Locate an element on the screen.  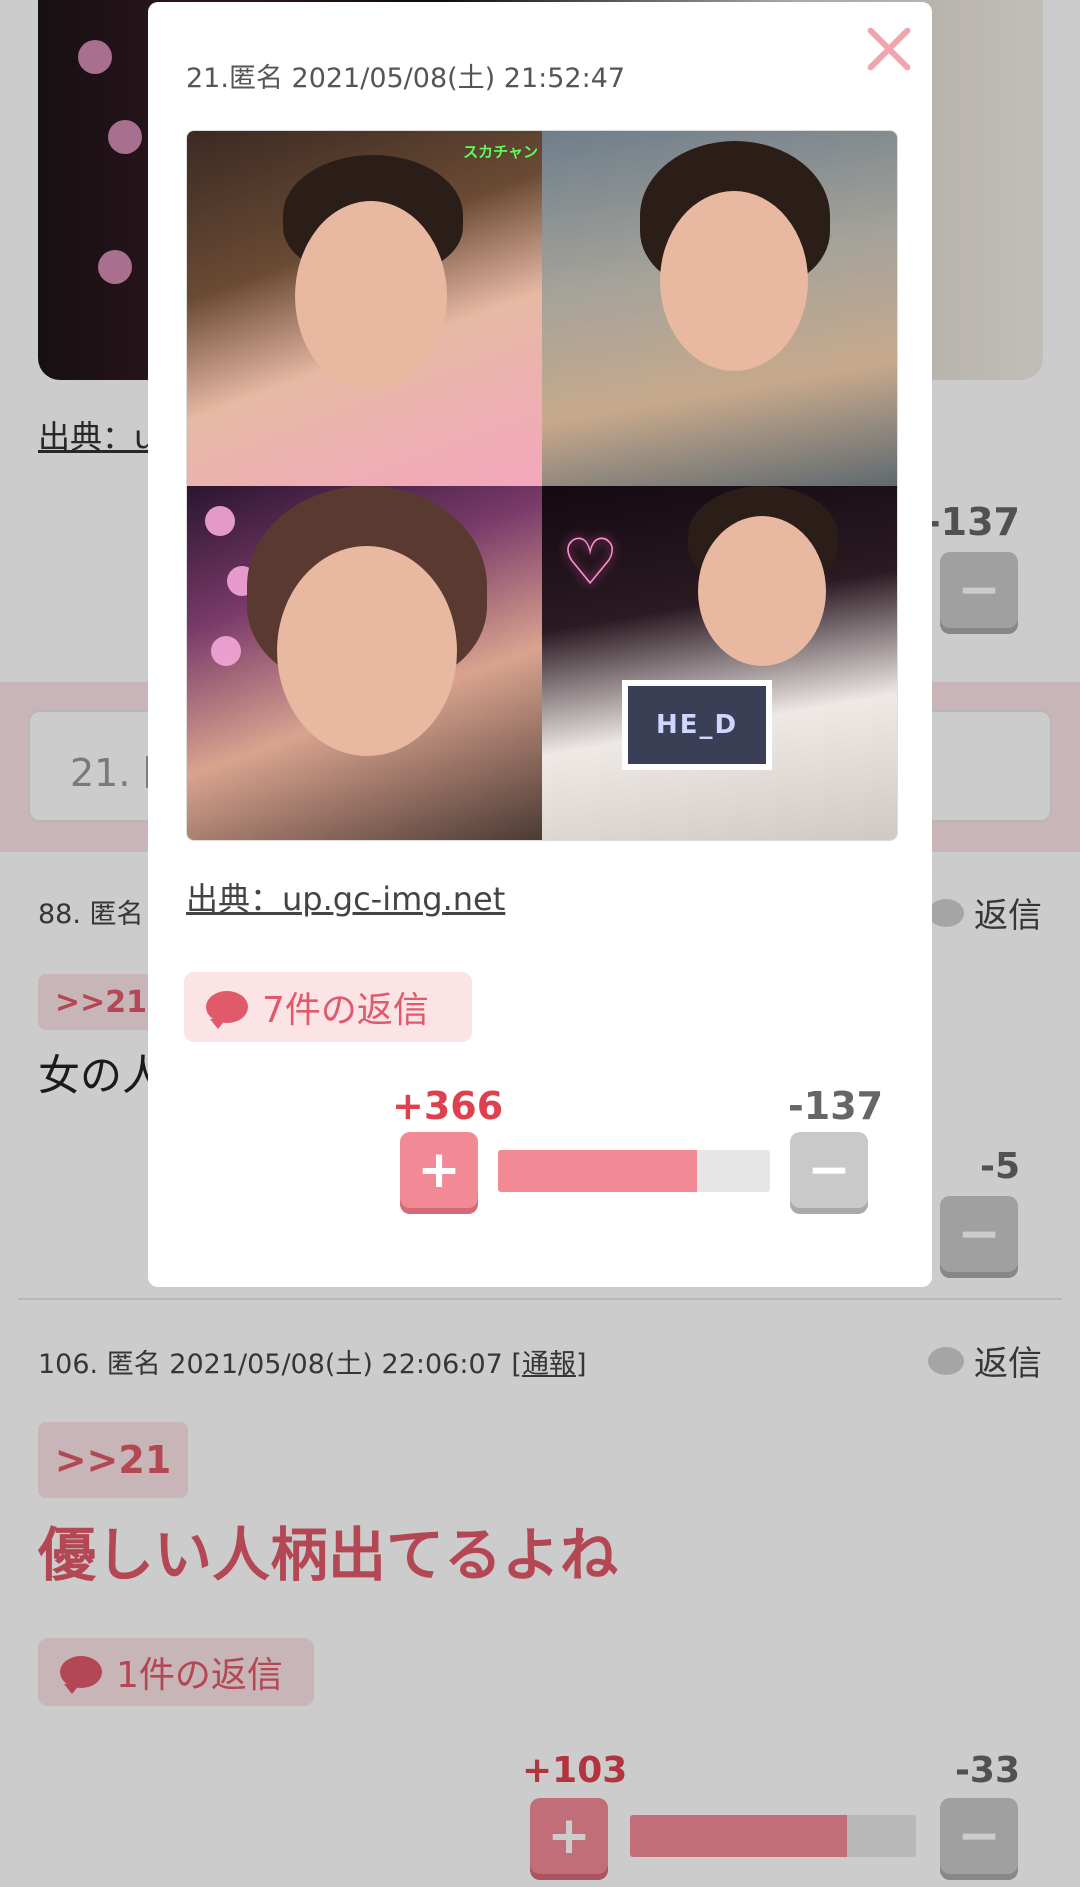
speech-bubble-icon is located at coordinates (227, 1010).